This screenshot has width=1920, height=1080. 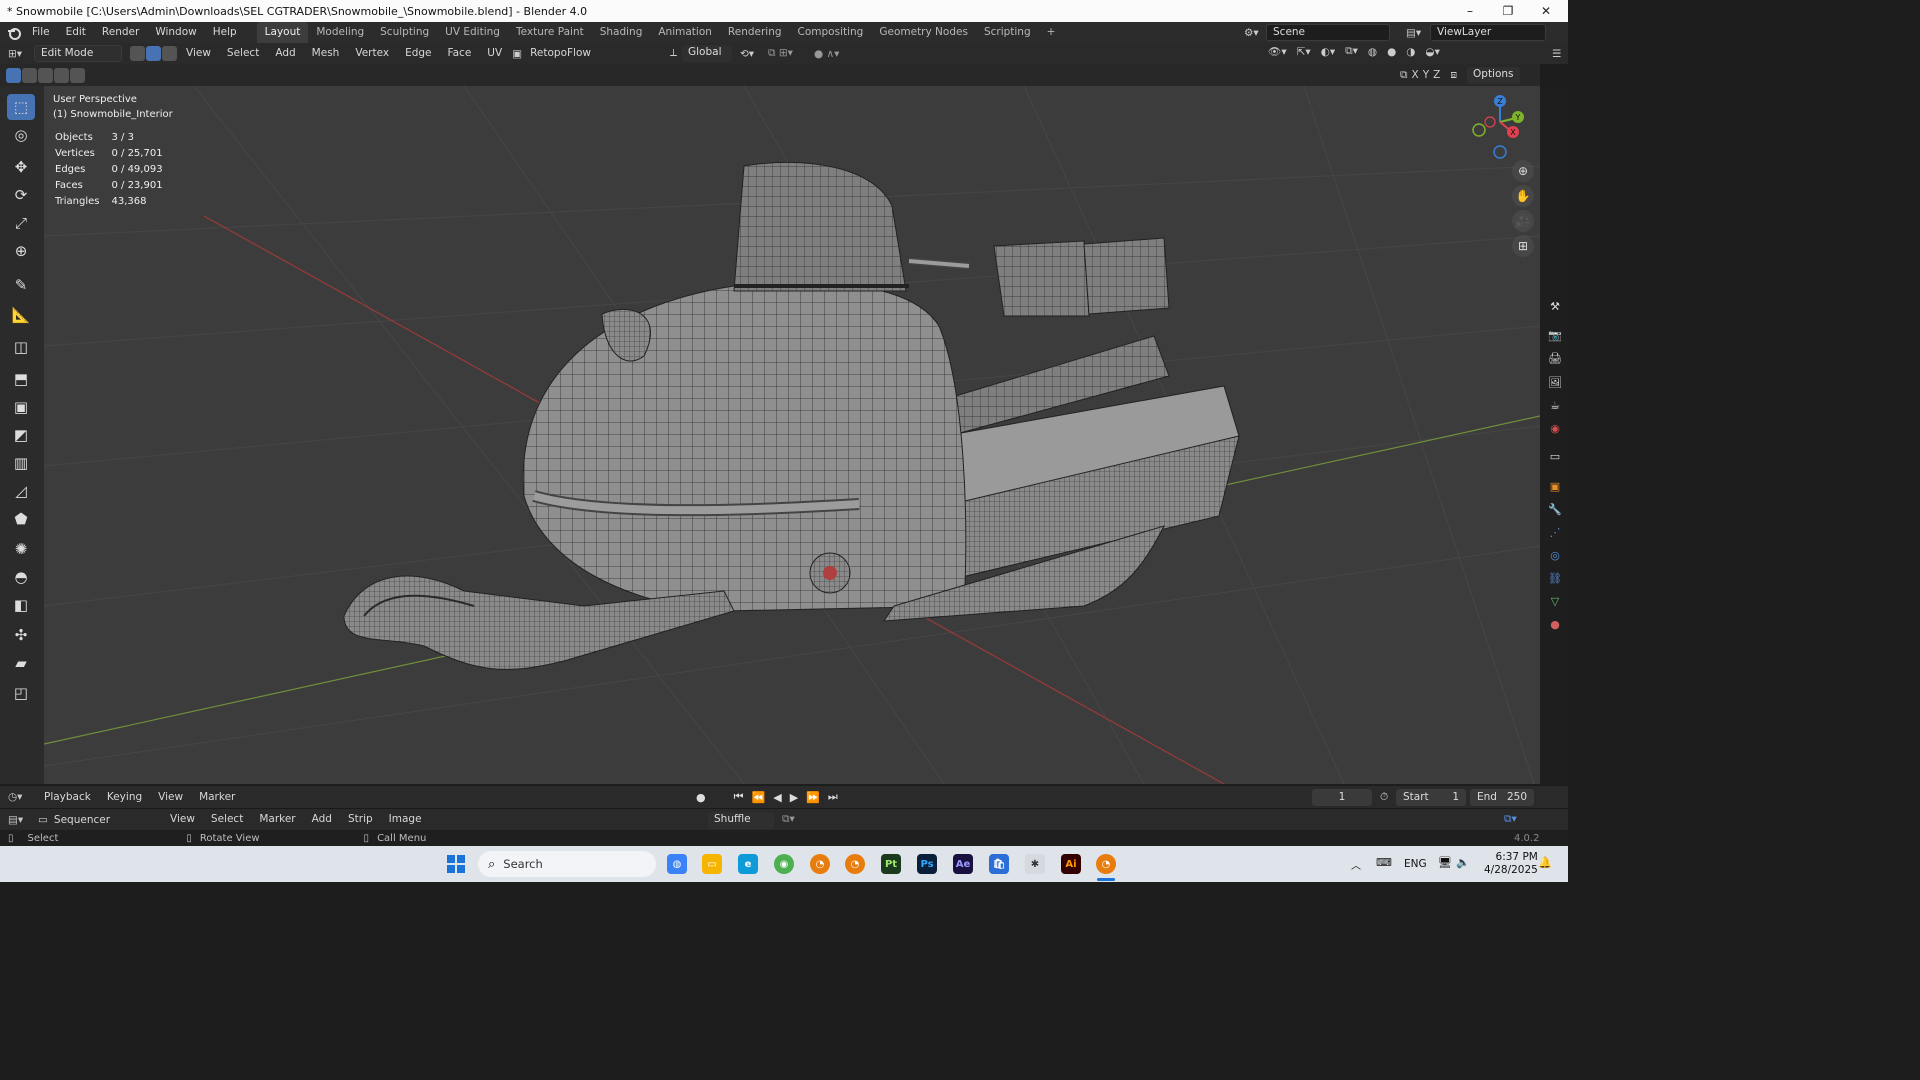 I want to click on menu-select: Select, so click(x=243, y=53).